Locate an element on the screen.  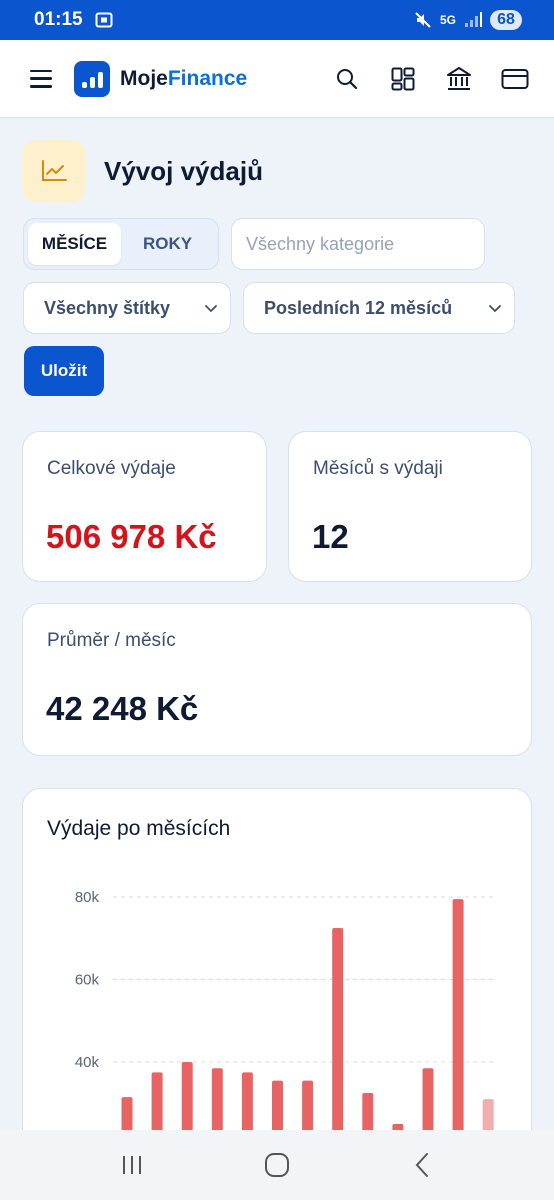
screen-record-icon is located at coordinates (104, 20).